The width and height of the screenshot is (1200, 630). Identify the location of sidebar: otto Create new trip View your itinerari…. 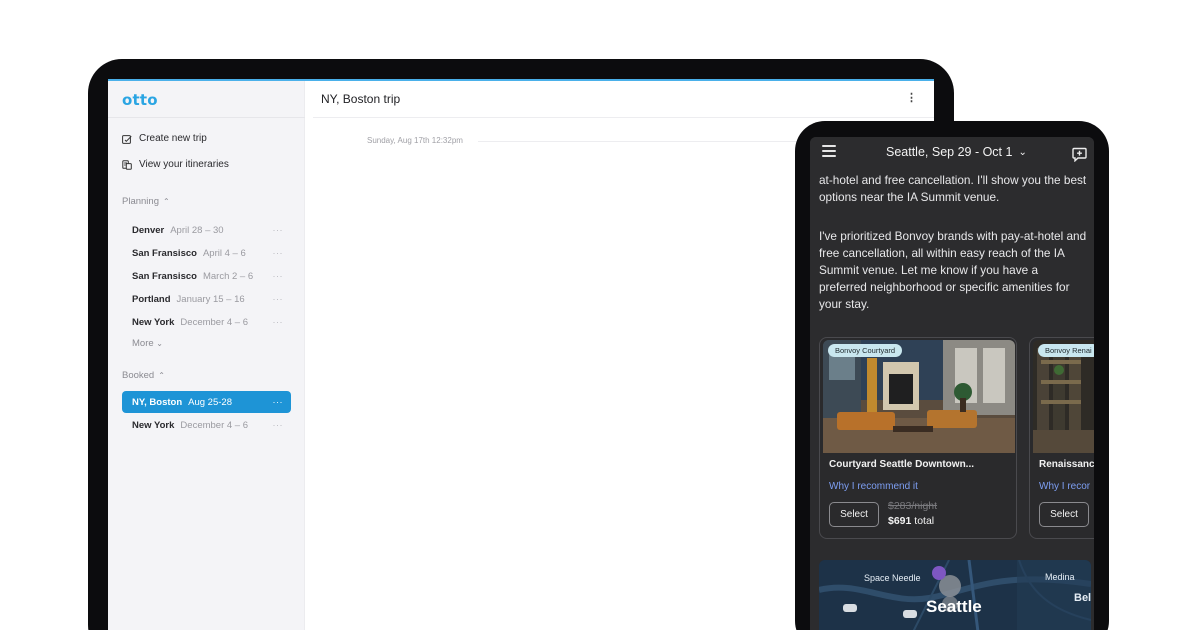
(206, 355).